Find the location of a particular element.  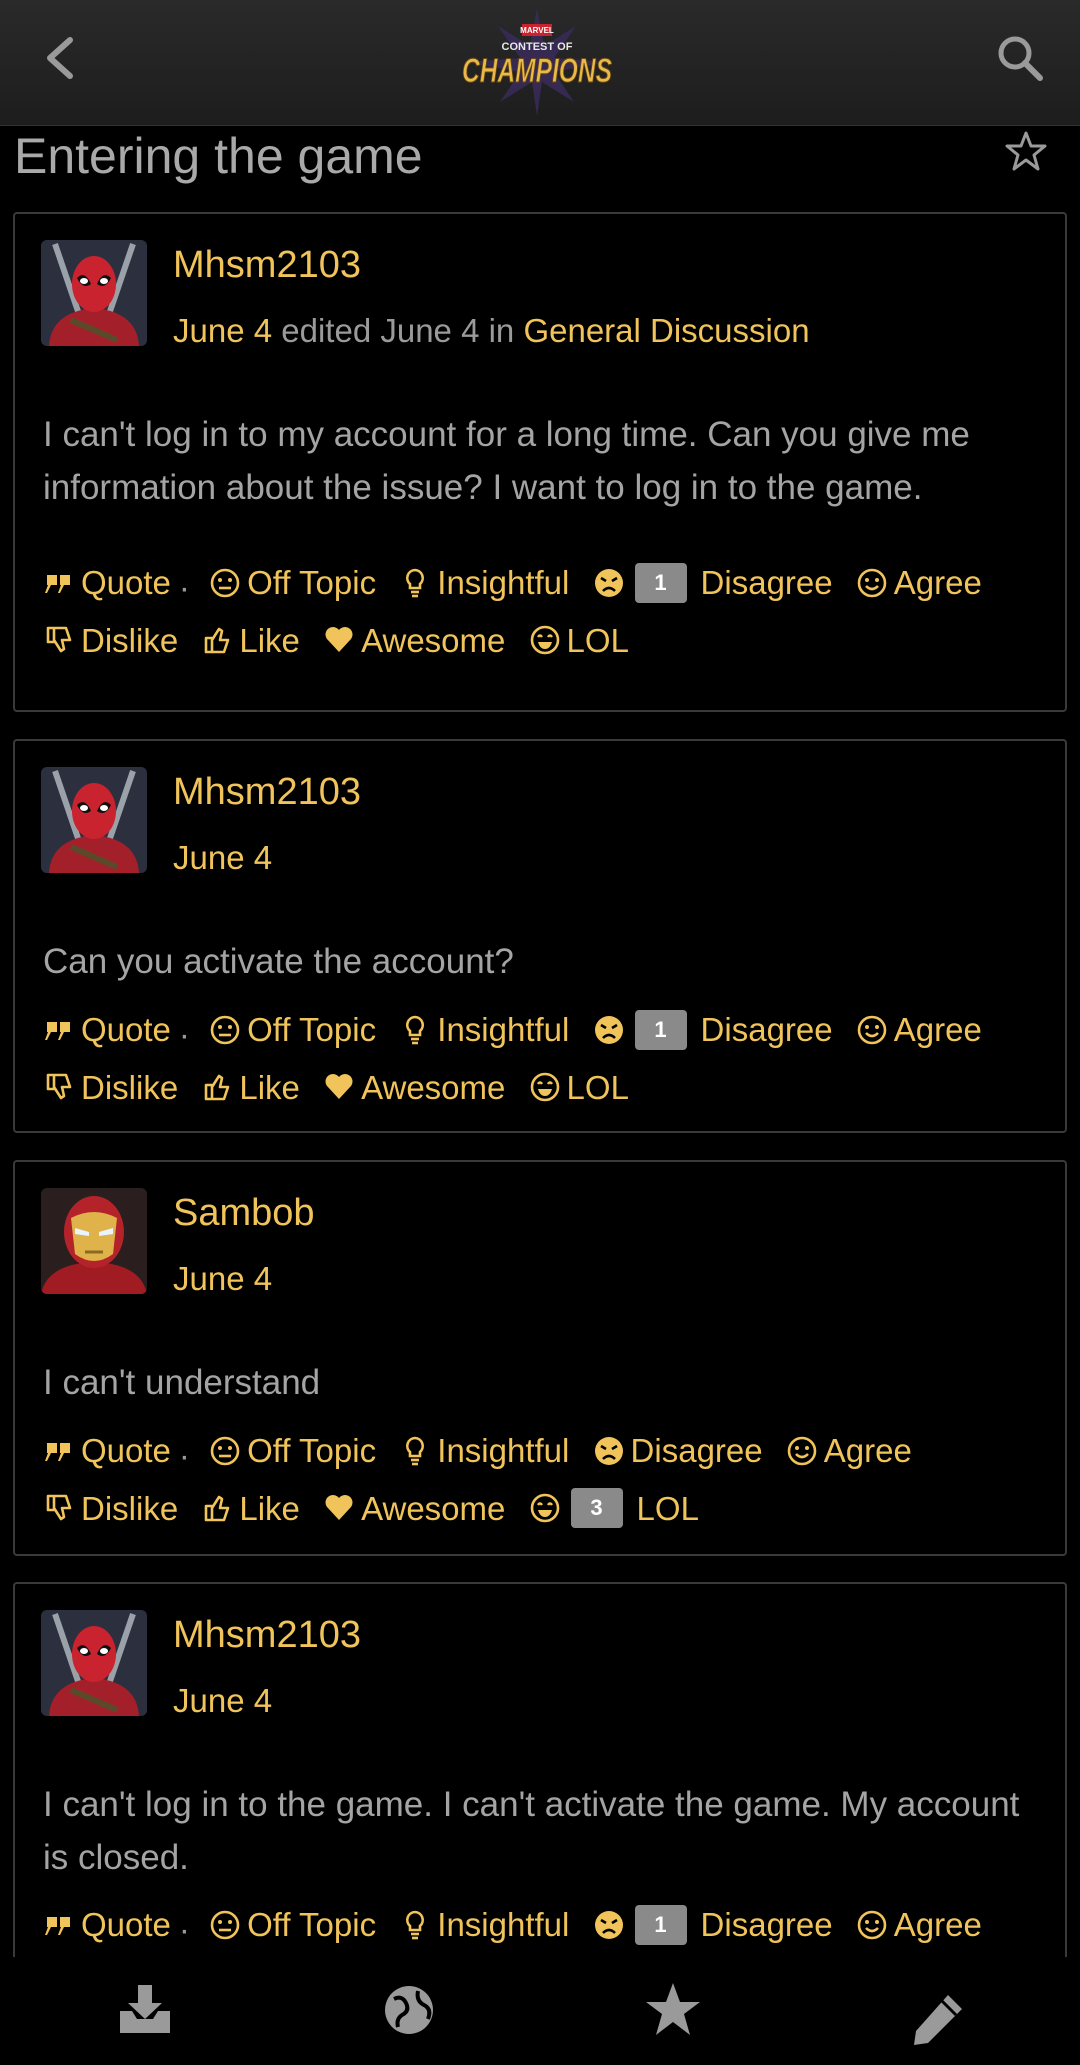

pencil-icon is located at coordinates (938, 2020).